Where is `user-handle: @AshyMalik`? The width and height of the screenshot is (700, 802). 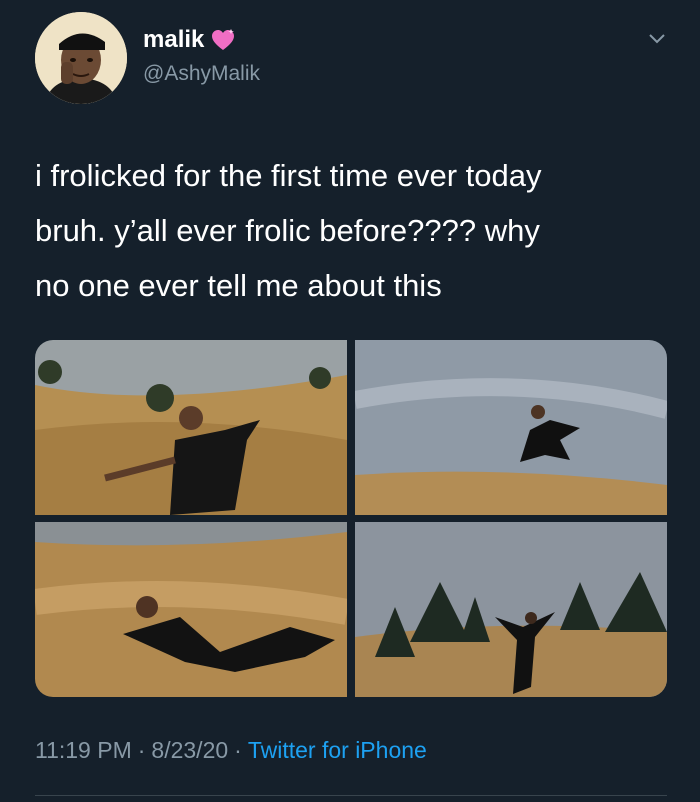 user-handle: @AshyMalik is located at coordinates (201, 74).